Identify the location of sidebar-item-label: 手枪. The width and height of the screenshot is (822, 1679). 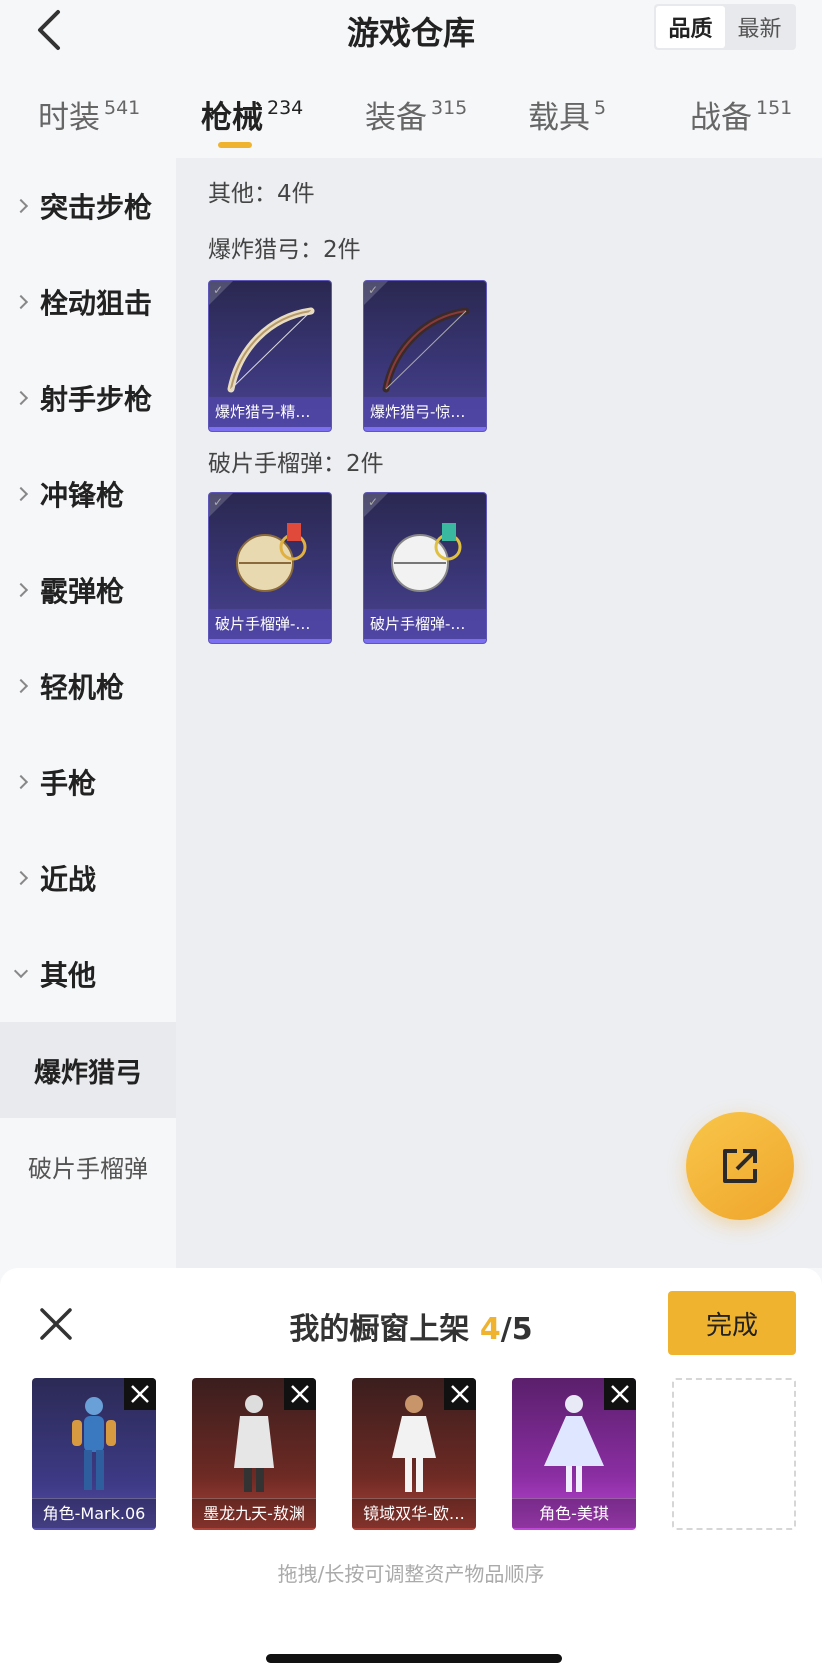
(68, 783).